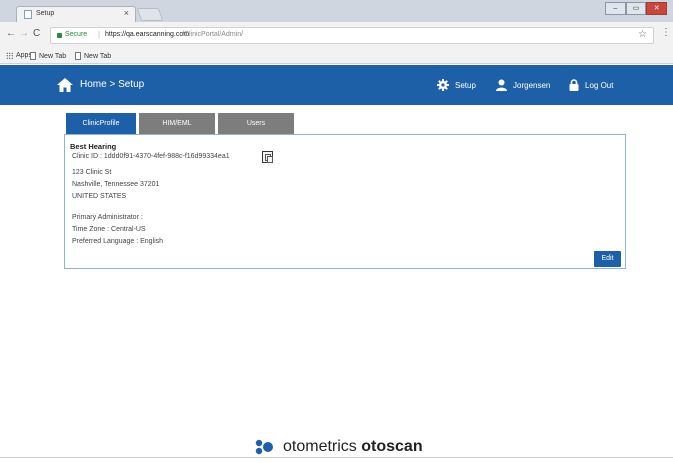 This screenshot has width=673, height=463. What do you see at coordinates (267, 157) in the screenshot?
I see `copy-clinic-id-button` at bounding box center [267, 157].